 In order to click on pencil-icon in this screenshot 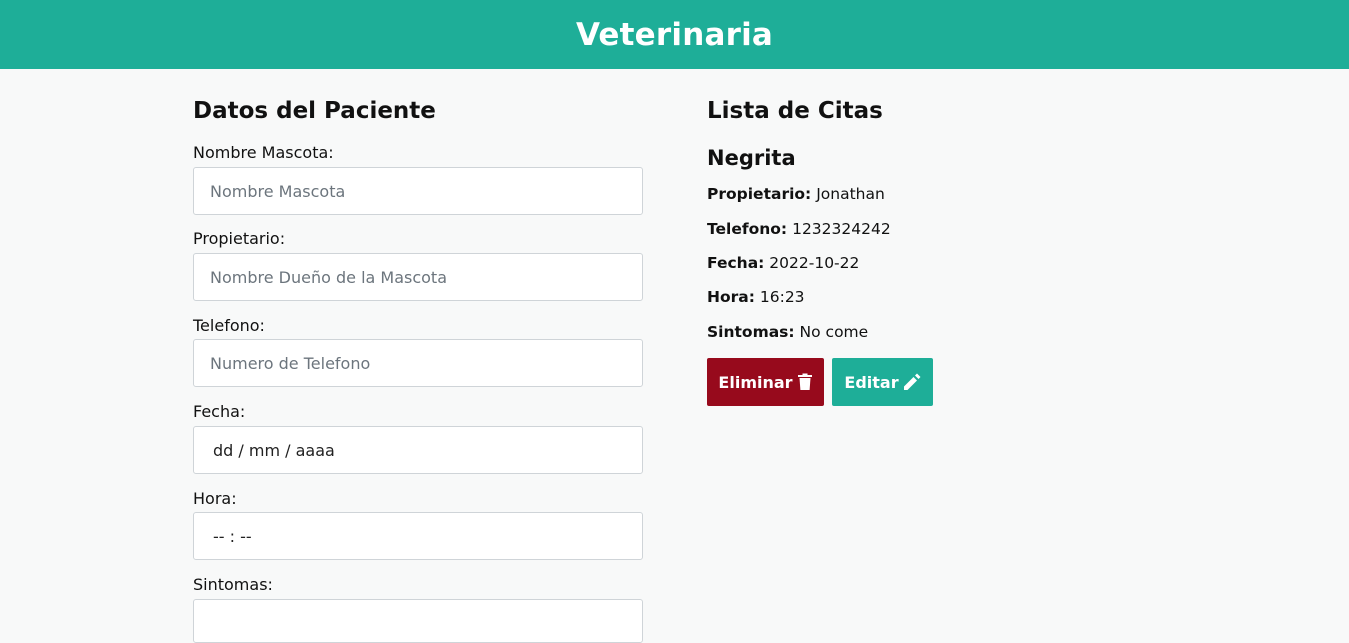, I will do `click(912, 381)`.